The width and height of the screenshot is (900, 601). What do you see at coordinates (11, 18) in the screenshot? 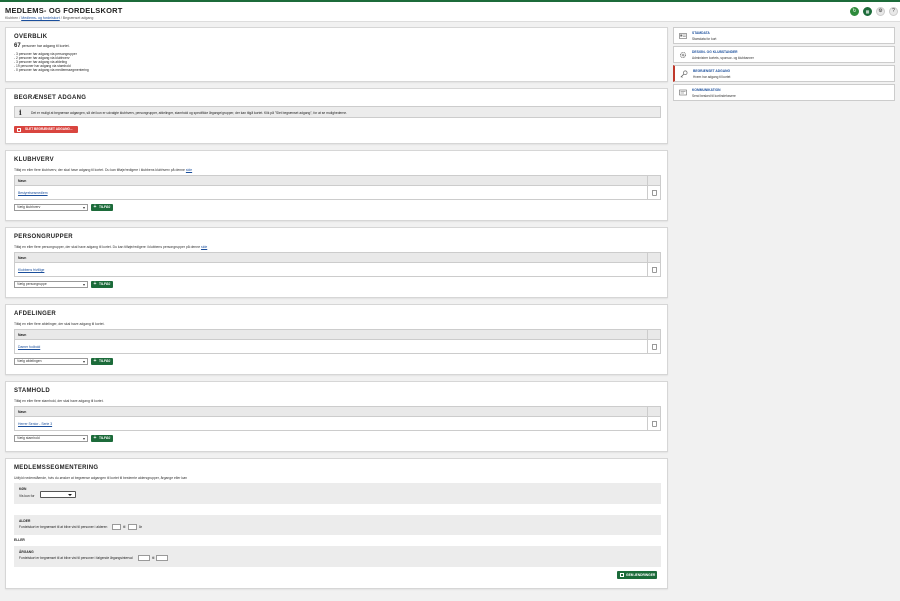
I see `breadcrumb-home: Klubben` at bounding box center [11, 18].